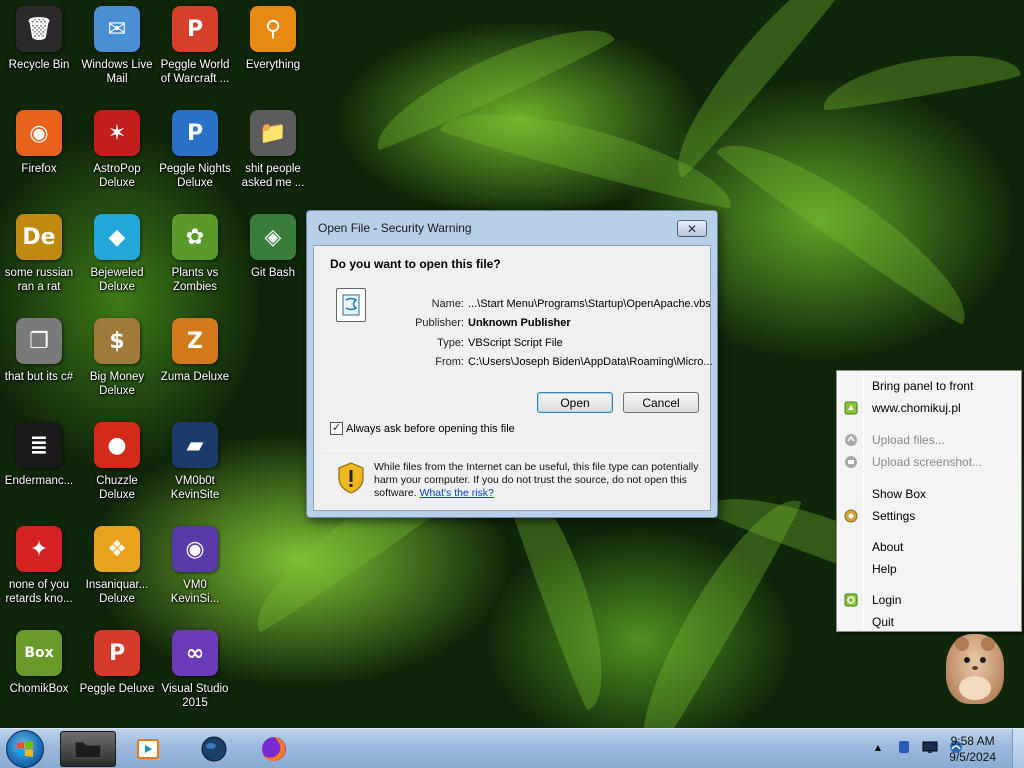 The image size is (1024, 768). What do you see at coordinates (117, 280) in the screenshot?
I see `desktop-icon-label: Bejeweled Deluxe` at bounding box center [117, 280].